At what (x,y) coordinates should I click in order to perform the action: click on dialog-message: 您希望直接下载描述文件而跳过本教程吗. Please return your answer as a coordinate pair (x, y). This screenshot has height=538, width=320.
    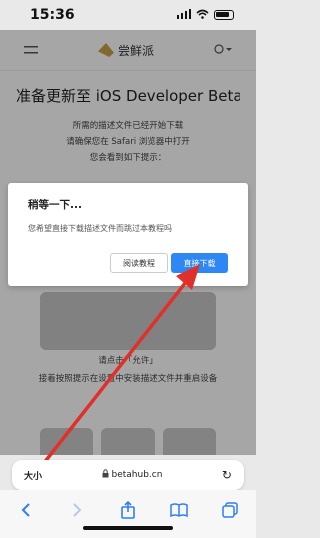
    Looking at the image, I should click on (100, 228).